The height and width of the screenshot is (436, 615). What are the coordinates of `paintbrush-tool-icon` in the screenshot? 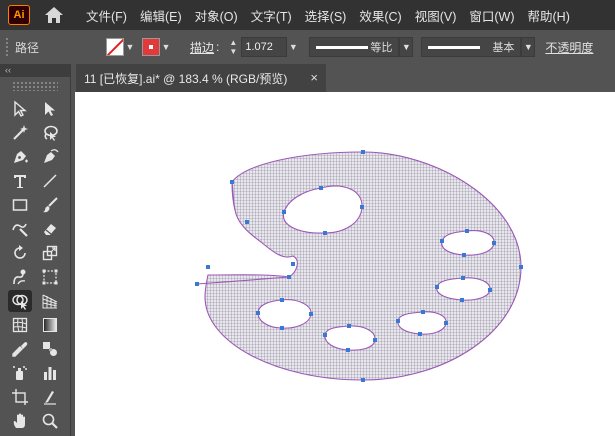 It's located at (50, 205).